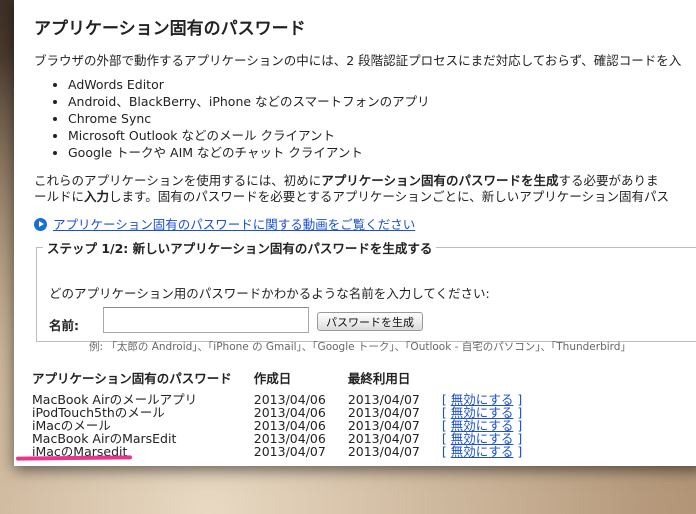  What do you see at coordinates (379, 378) in the screenshot?
I see `column-header-last-used: 最終利用日` at bounding box center [379, 378].